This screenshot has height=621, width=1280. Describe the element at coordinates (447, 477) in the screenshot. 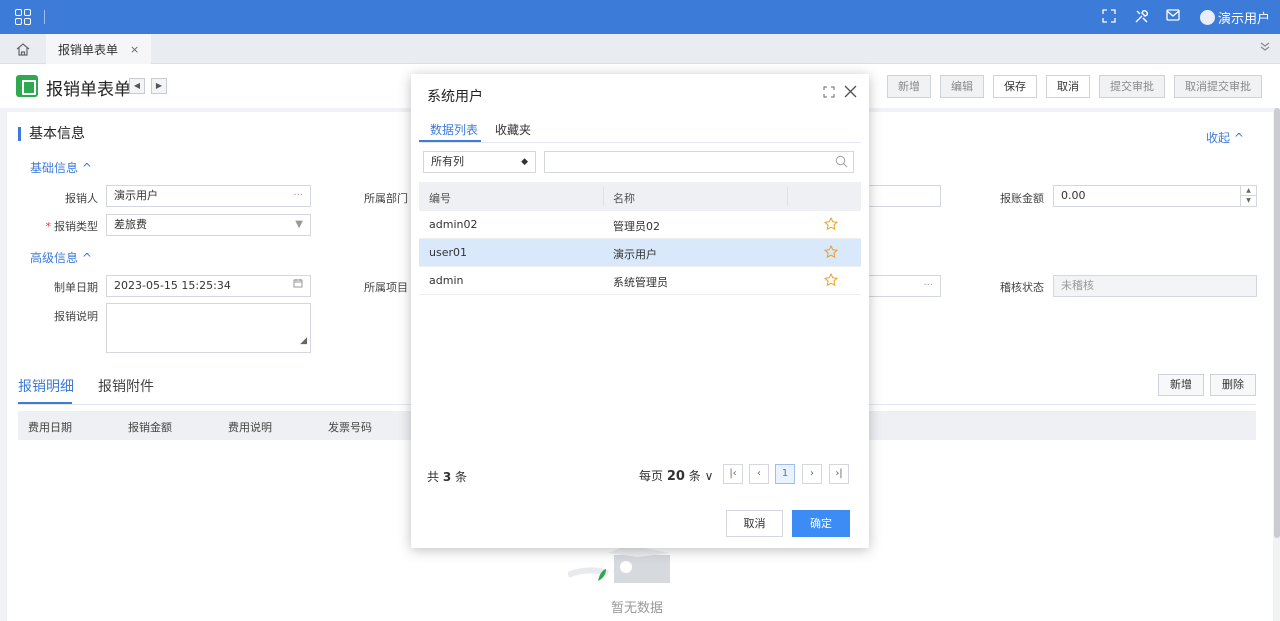

I see `total-count: 共 3 条` at that location.